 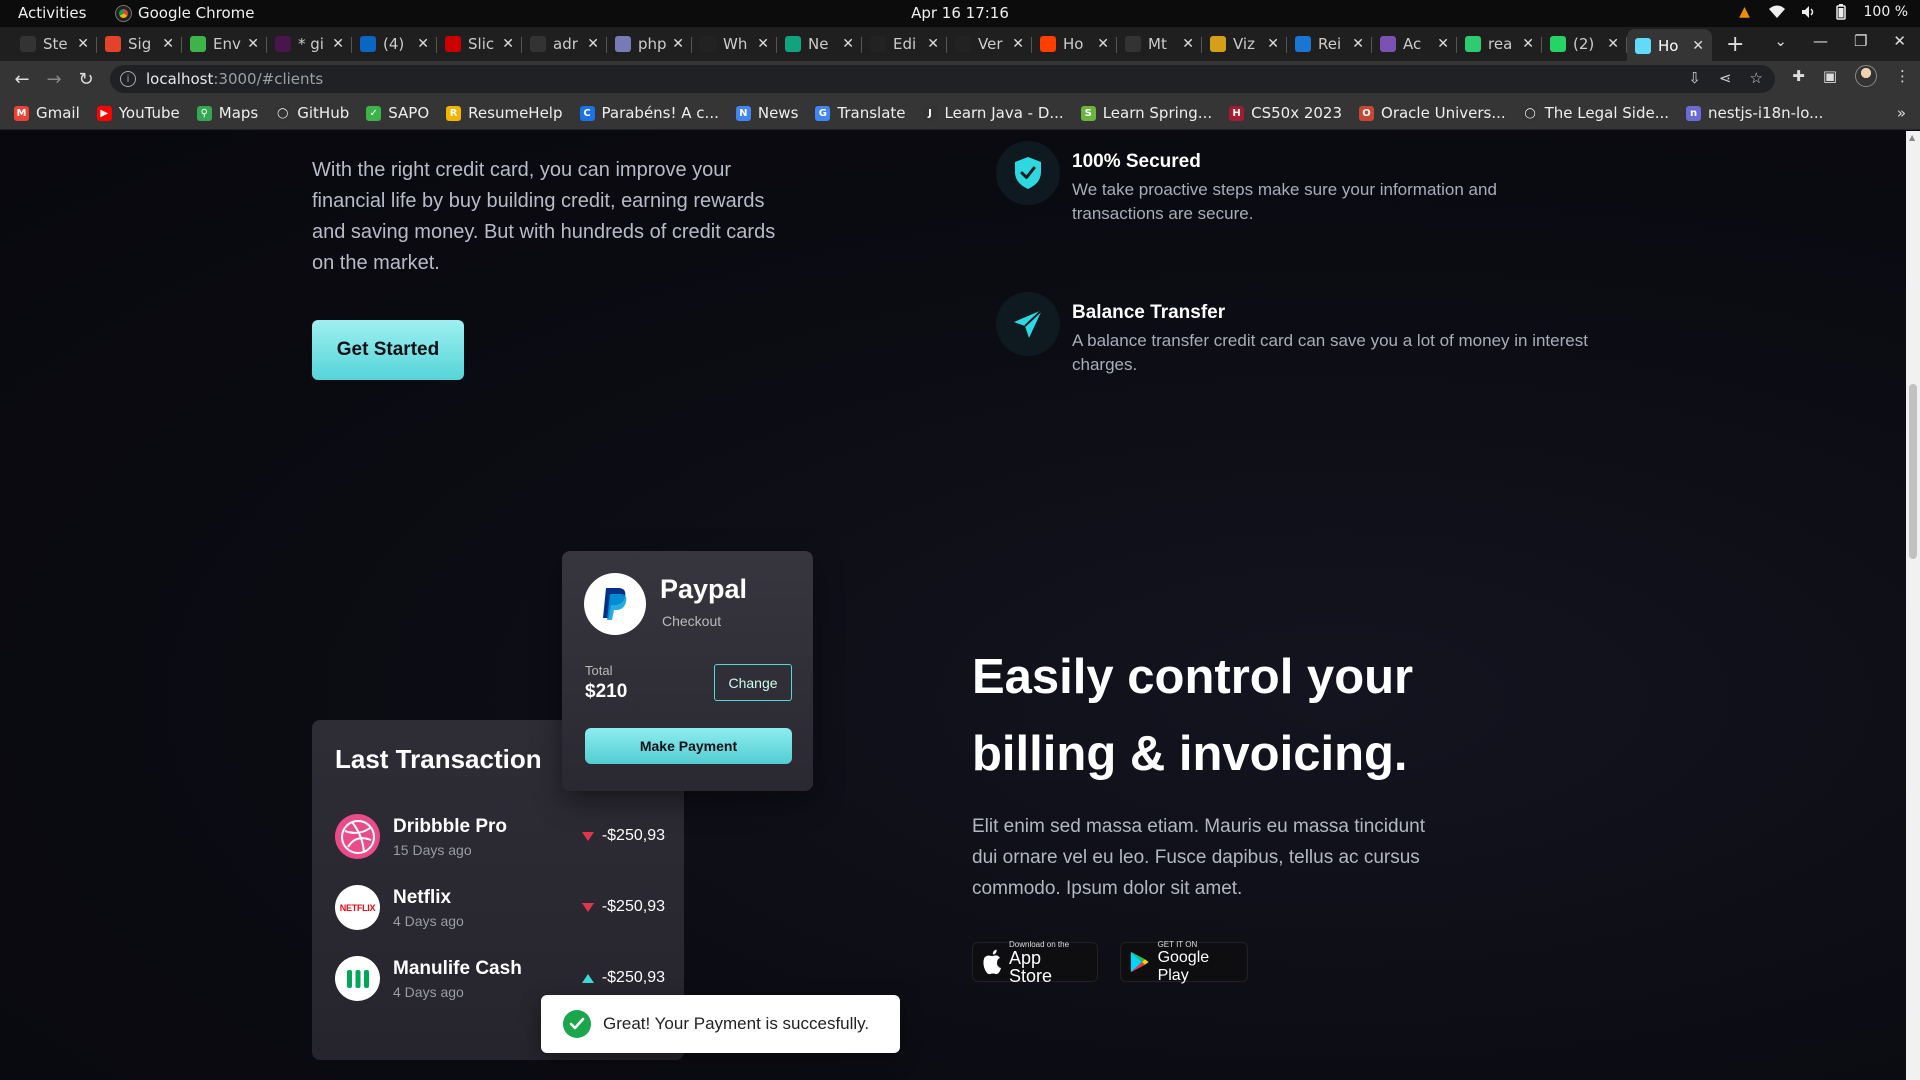 What do you see at coordinates (734, 44) in the screenshot?
I see `browser-tab: Wh ✕` at bounding box center [734, 44].